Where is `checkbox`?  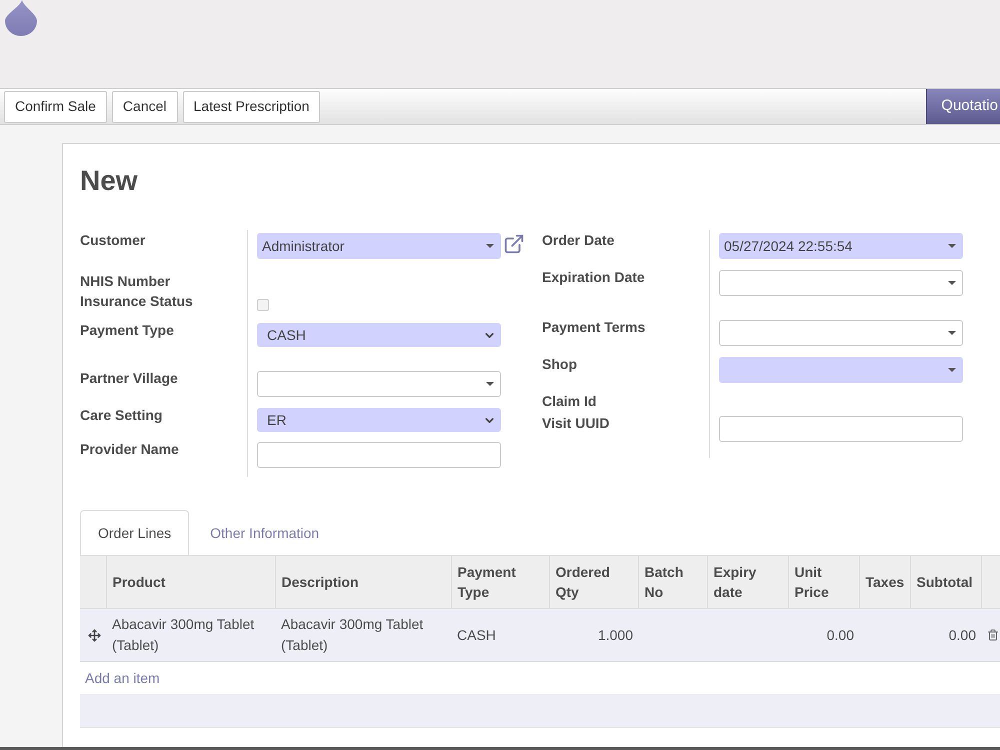 checkbox is located at coordinates (263, 305).